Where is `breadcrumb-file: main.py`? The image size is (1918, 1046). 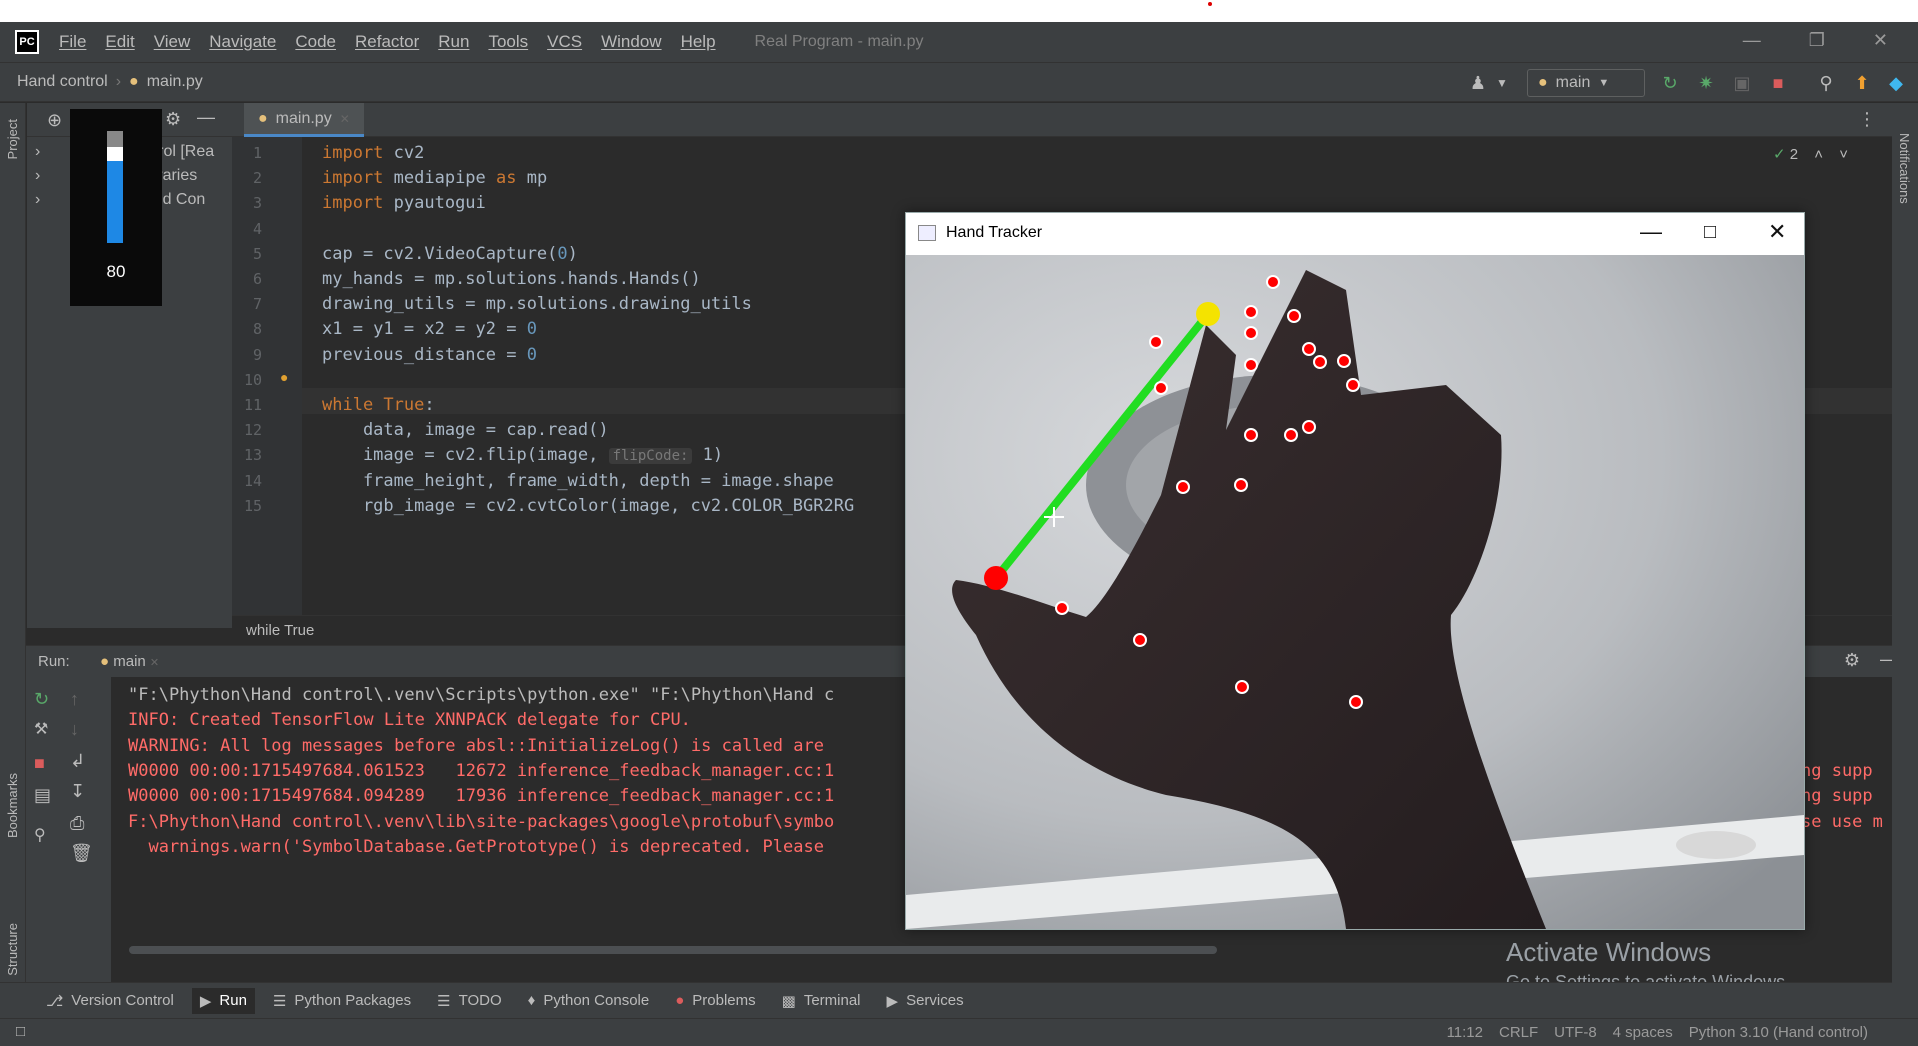 breadcrumb-file: main.py is located at coordinates (175, 82).